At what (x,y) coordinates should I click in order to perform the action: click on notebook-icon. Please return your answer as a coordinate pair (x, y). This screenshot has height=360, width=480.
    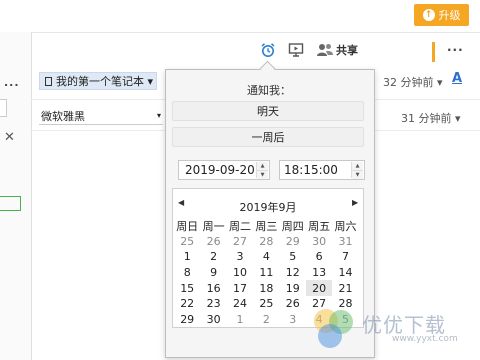
    Looking at the image, I should click on (48, 81).